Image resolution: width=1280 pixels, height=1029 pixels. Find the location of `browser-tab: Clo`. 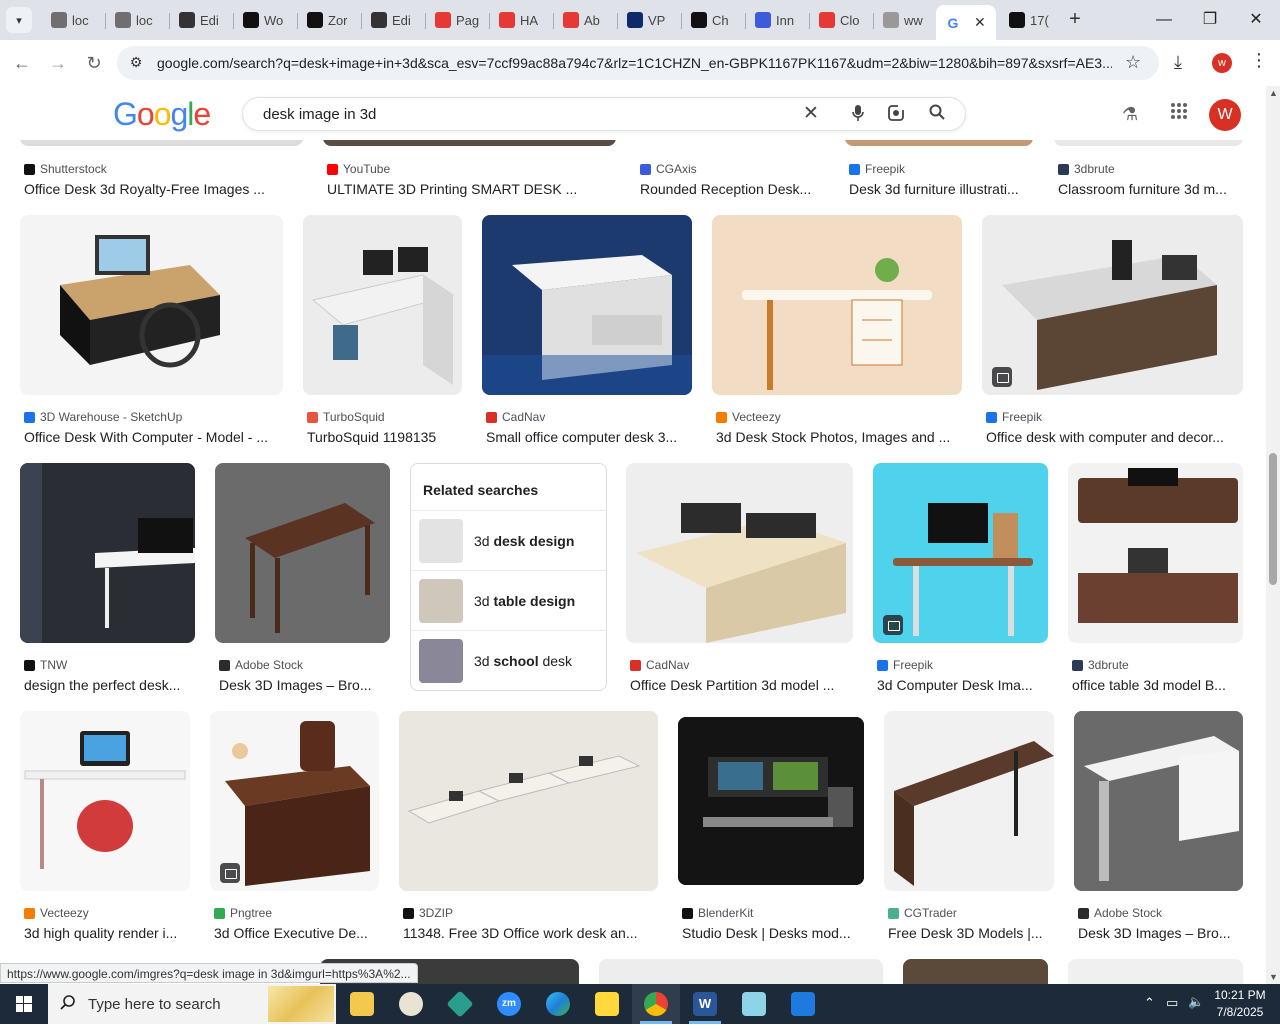

browser-tab: Clo is located at coordinates (841, 20).